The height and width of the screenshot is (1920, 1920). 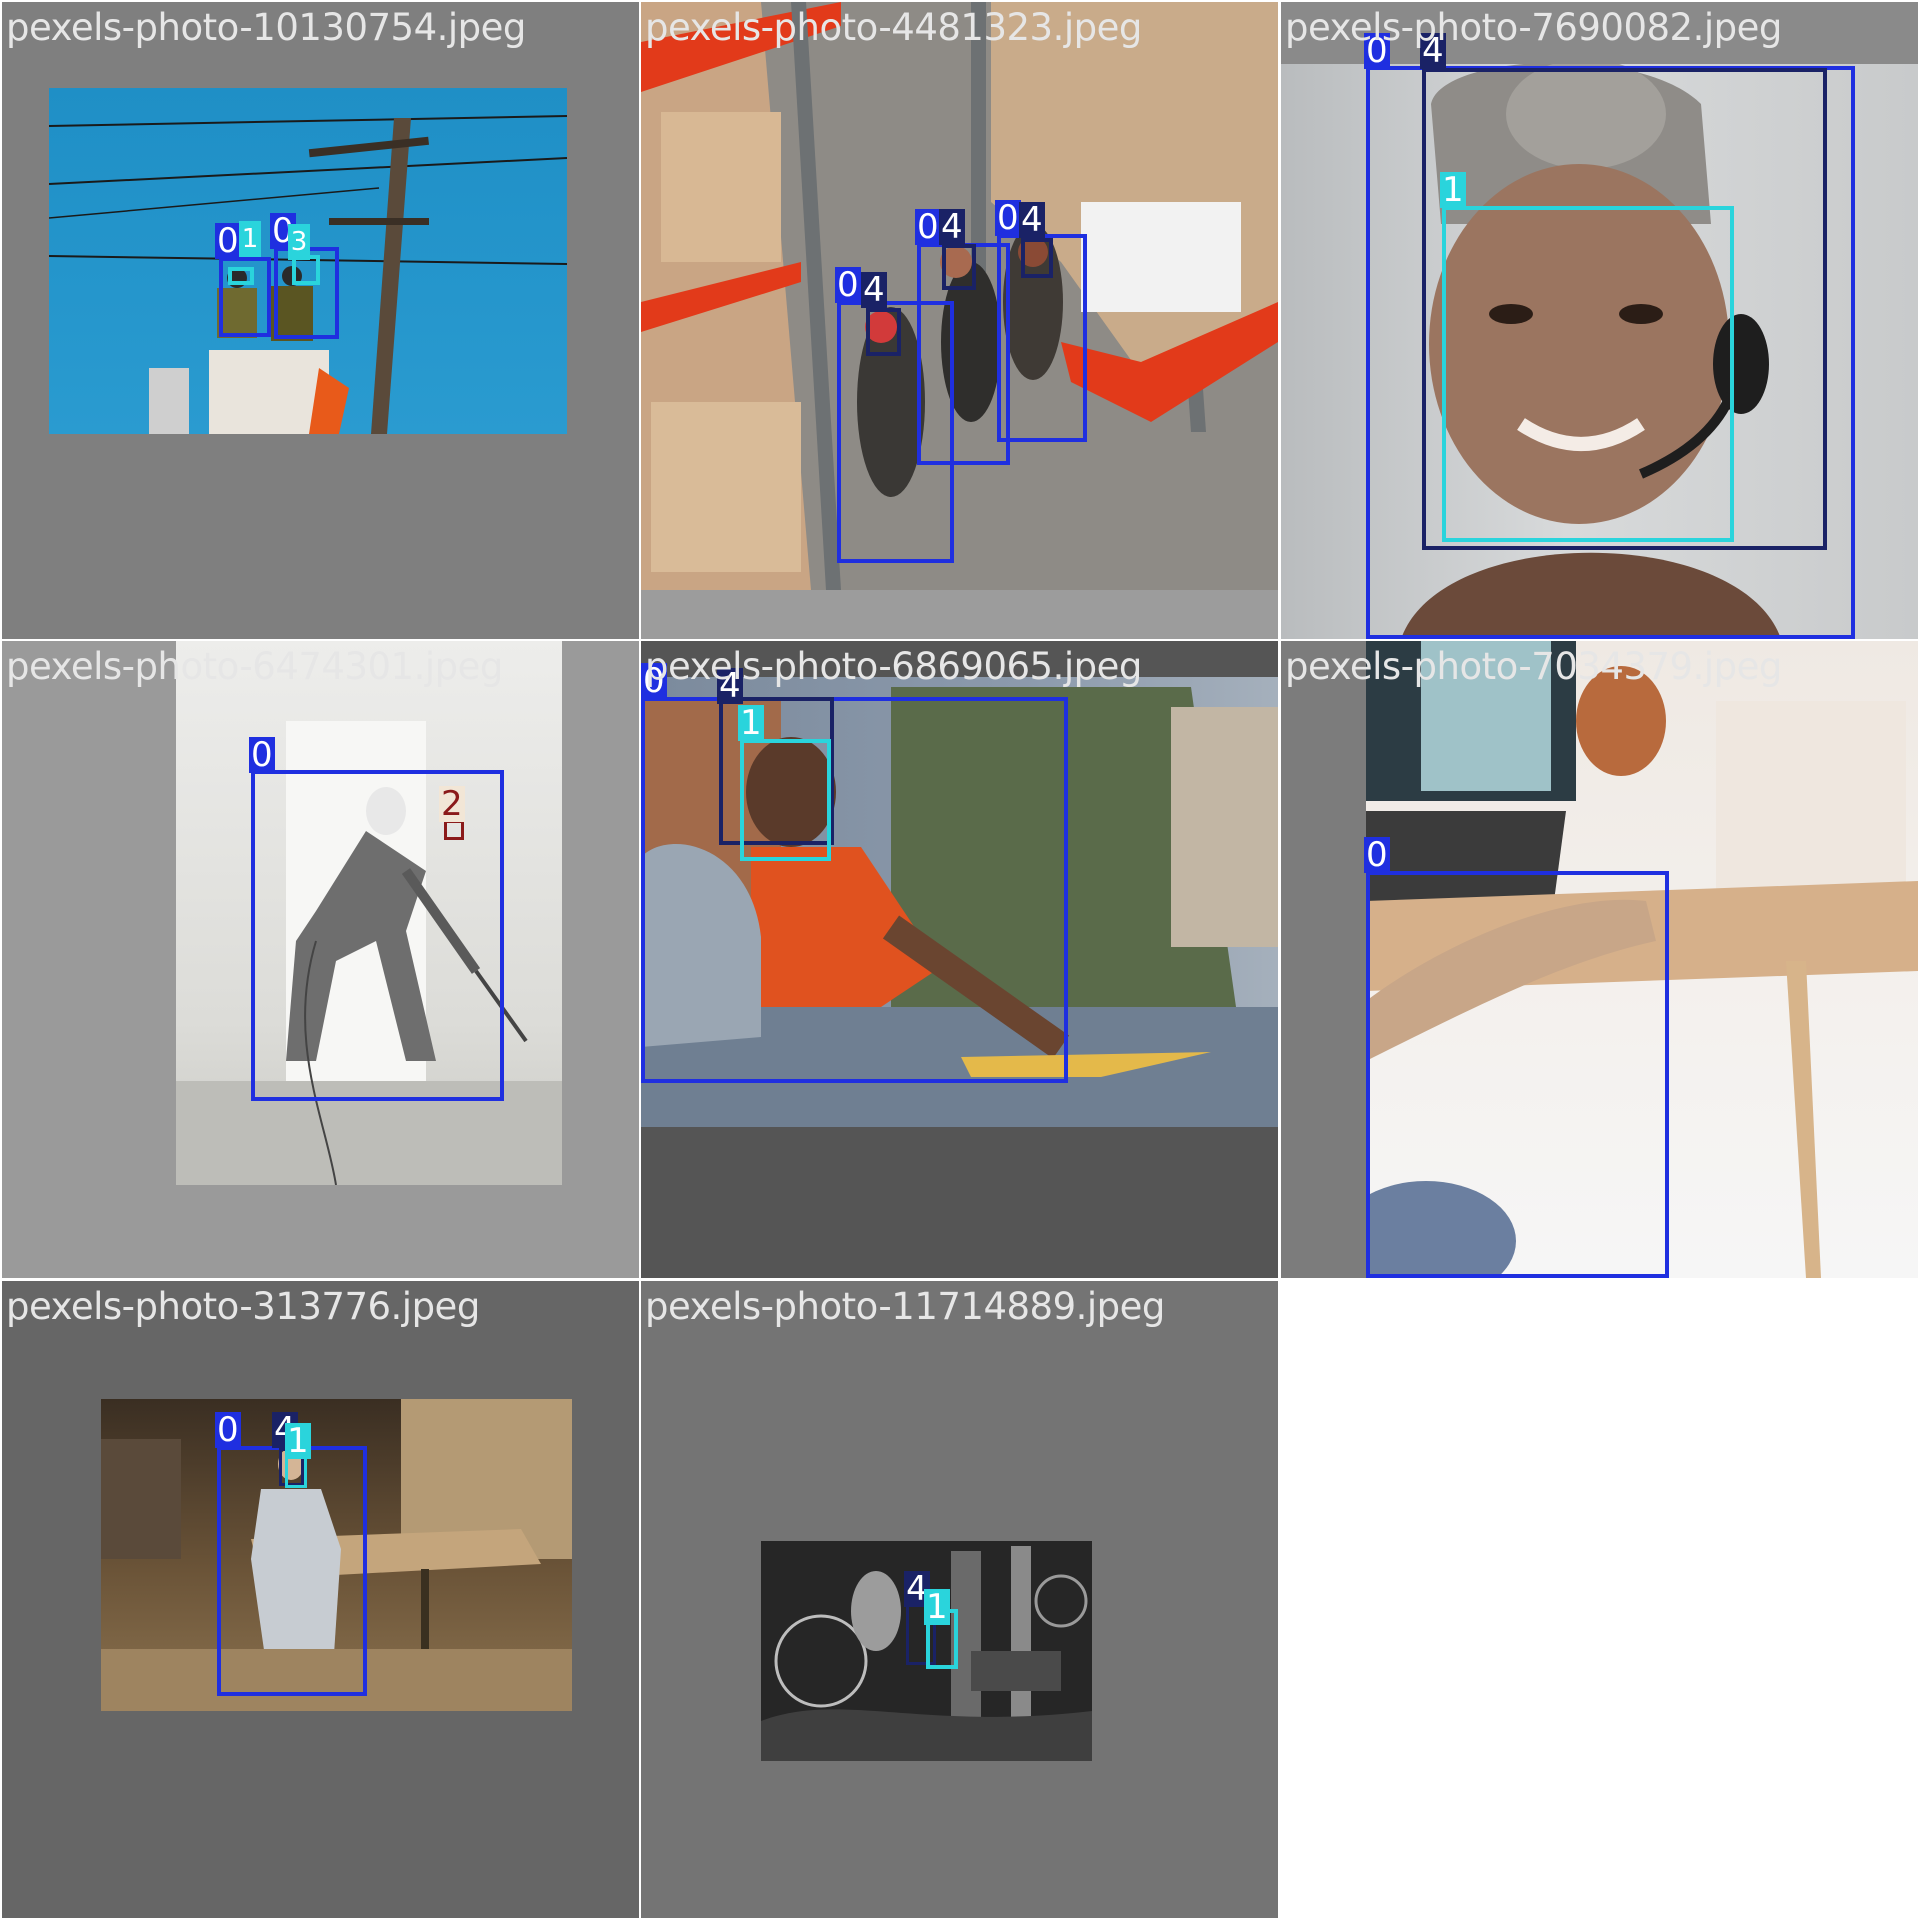 I want to click on tile-filename: pexels-photo-4481323.jpeg, so click(x=893, y=27).